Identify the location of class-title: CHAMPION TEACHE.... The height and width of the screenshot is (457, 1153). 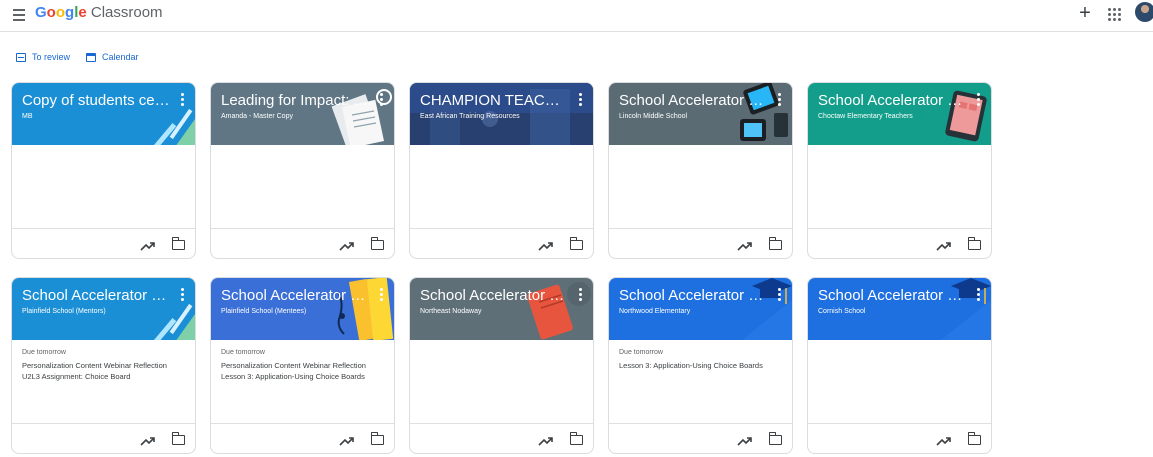
(494, 101).